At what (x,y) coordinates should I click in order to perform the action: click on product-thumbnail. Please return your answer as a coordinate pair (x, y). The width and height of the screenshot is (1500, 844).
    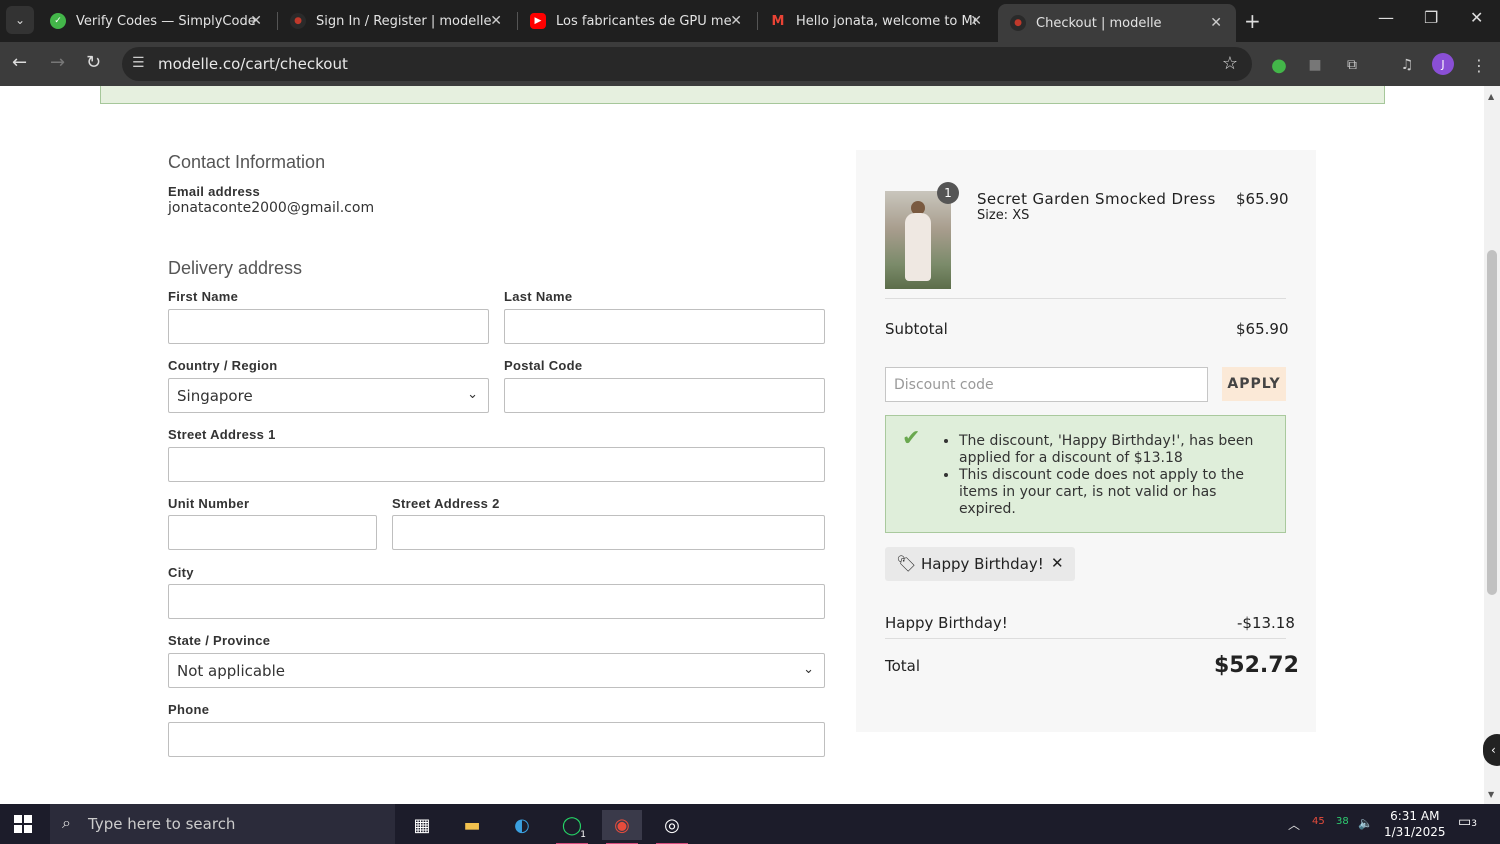
    Looking at the image, I should click on (918, 240).